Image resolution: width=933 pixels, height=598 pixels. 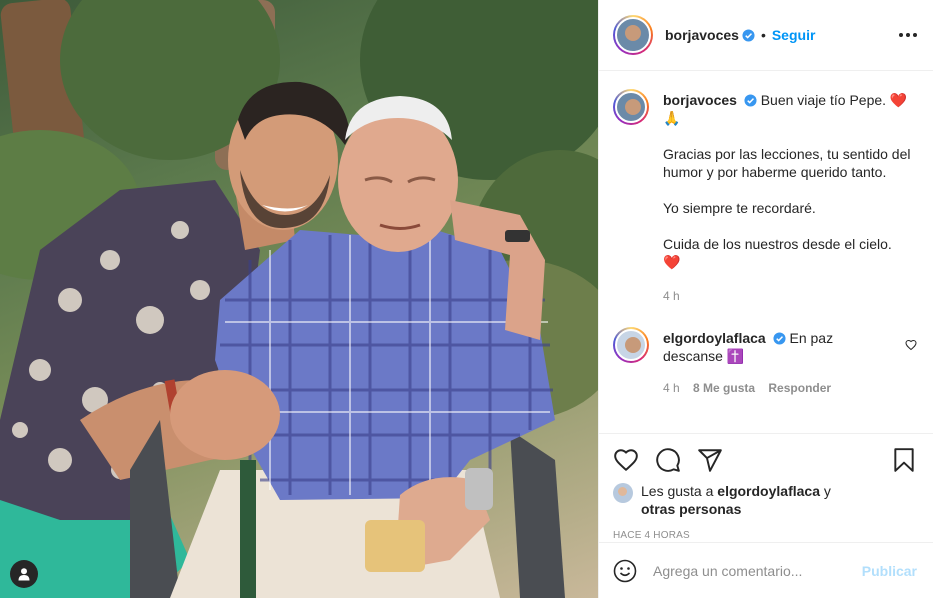 What do you see at coordinates (677, 491) in the screenshot?
I see `likes-prefix: Les gusta a` at bounding box center [677, 491].